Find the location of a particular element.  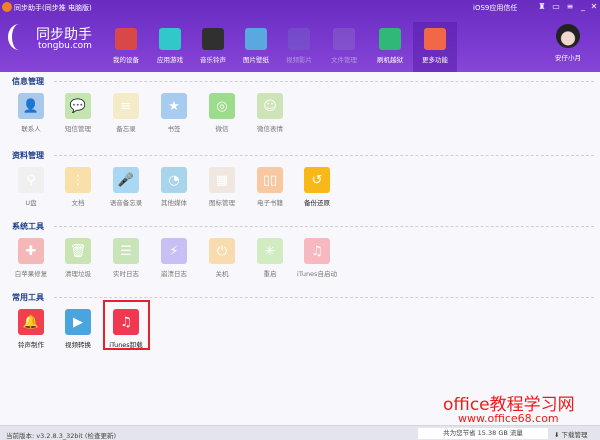

tool-item: 💬 短信管理 is located at coordinates (78, 113).